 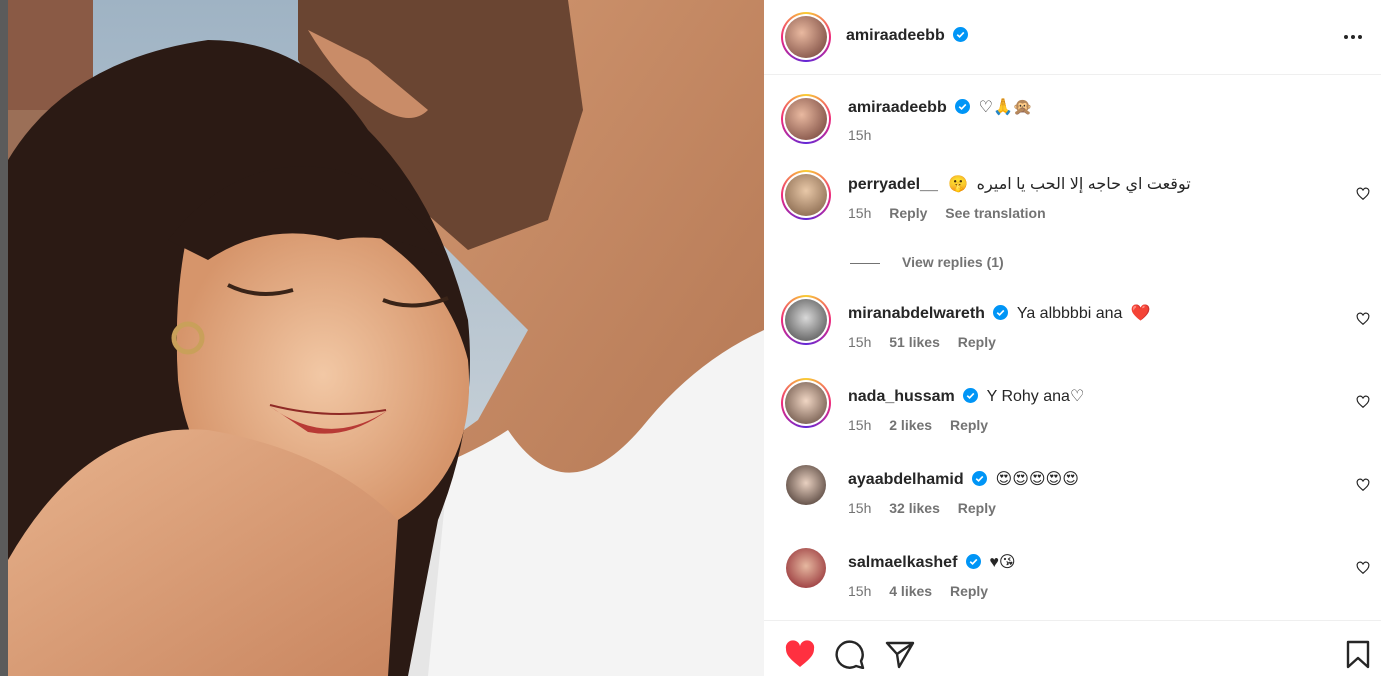 What do you see at coordinates (1358, 654) in the screenshot?
I see `bookmark-icon` at bounding box center [1358, 654].